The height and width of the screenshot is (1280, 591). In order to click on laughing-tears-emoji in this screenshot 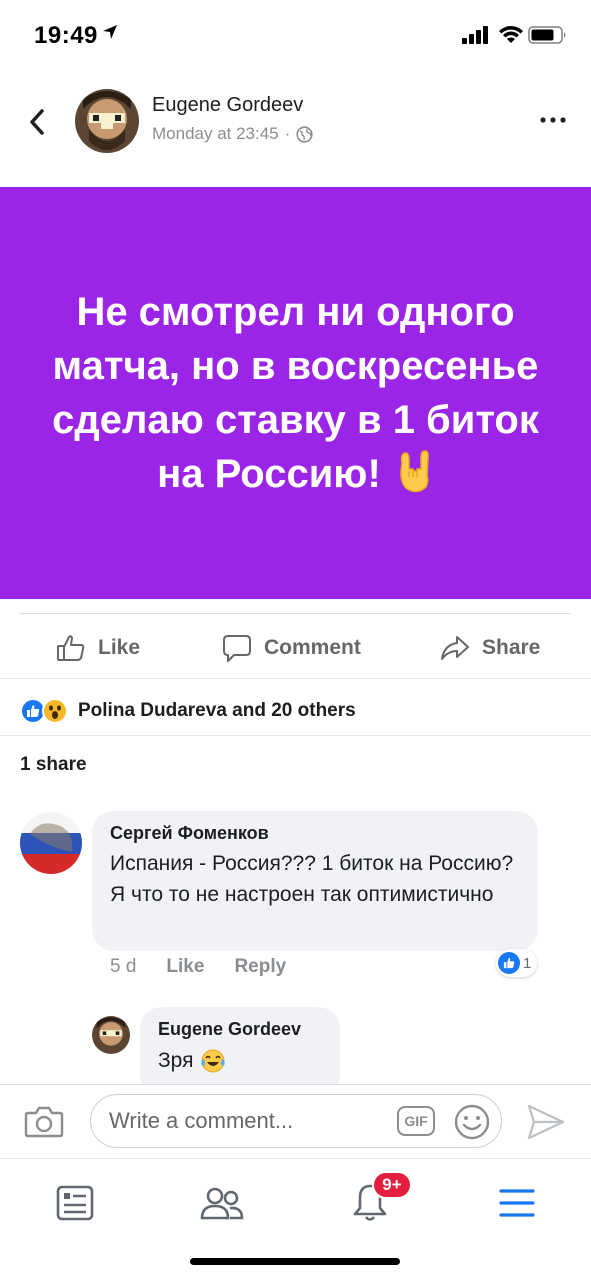, I will do `click(212, 1061)`.